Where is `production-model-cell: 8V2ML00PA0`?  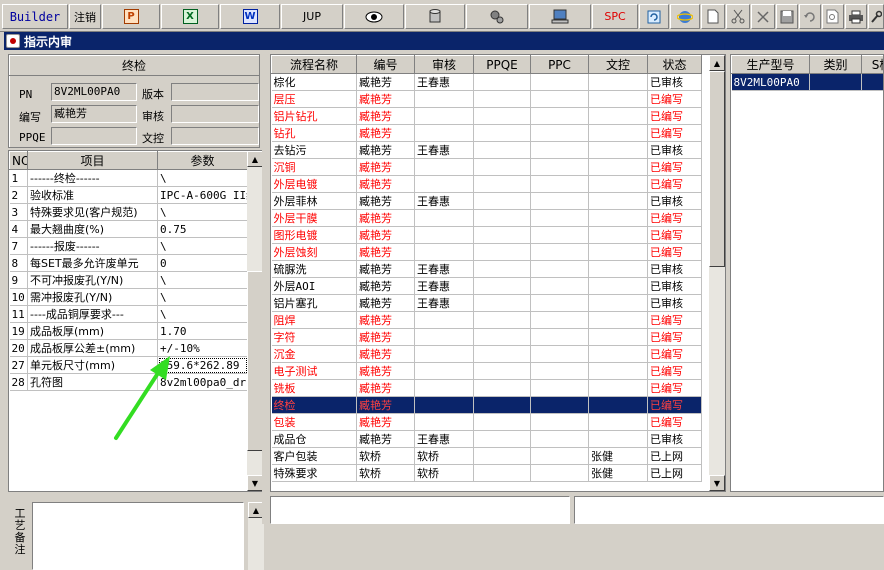 production-model-cell: 8V2ML00PA0 is located at coordinates (771, 82).